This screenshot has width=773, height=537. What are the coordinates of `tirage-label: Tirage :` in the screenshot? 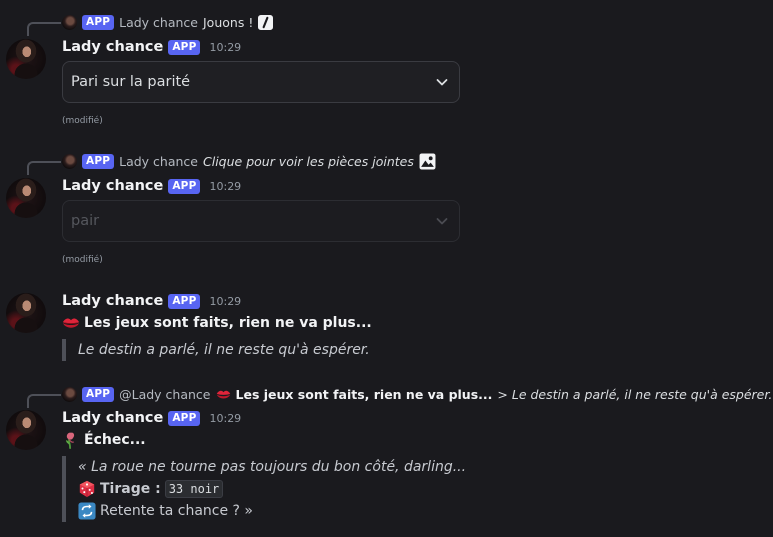 It's located at (130, 489).